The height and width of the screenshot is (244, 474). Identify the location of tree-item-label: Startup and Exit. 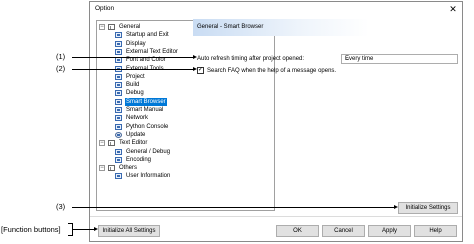
(147, 35).